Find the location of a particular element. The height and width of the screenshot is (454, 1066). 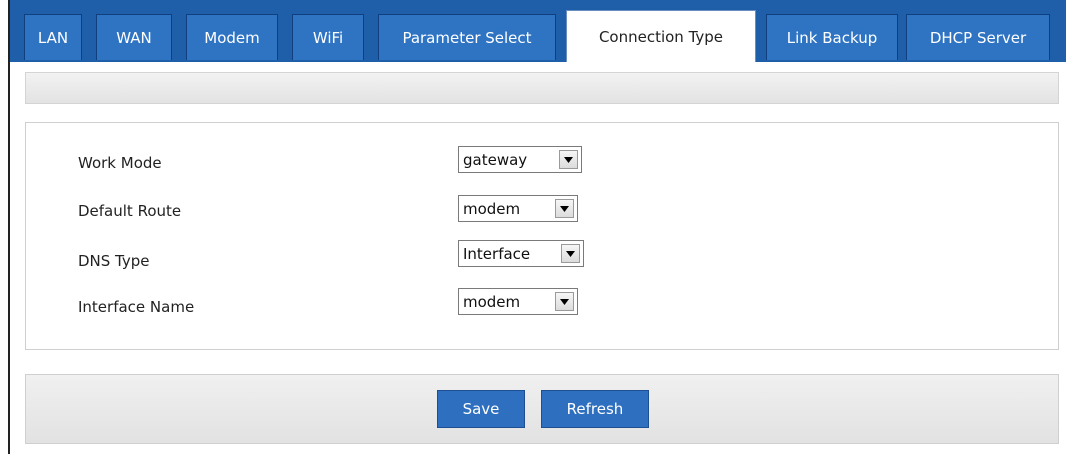

default-route-select: modem is located at coordinates (518, 208).